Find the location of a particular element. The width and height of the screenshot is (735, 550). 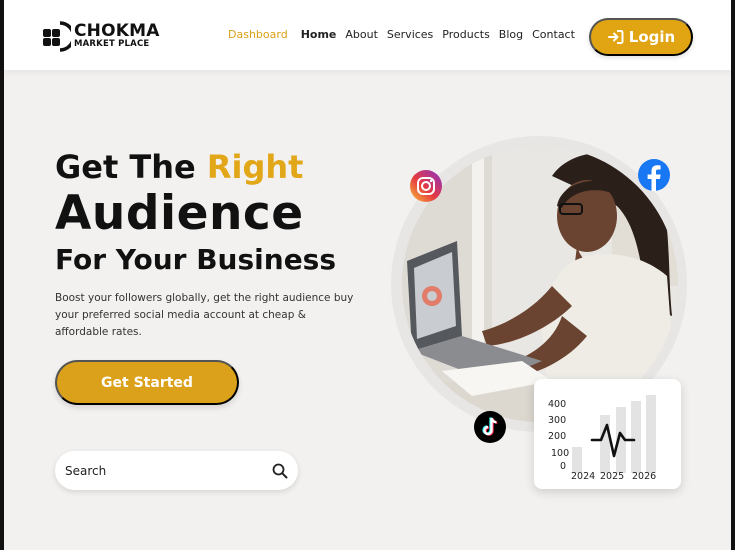

search-icon is located at coordinates (280, 471).